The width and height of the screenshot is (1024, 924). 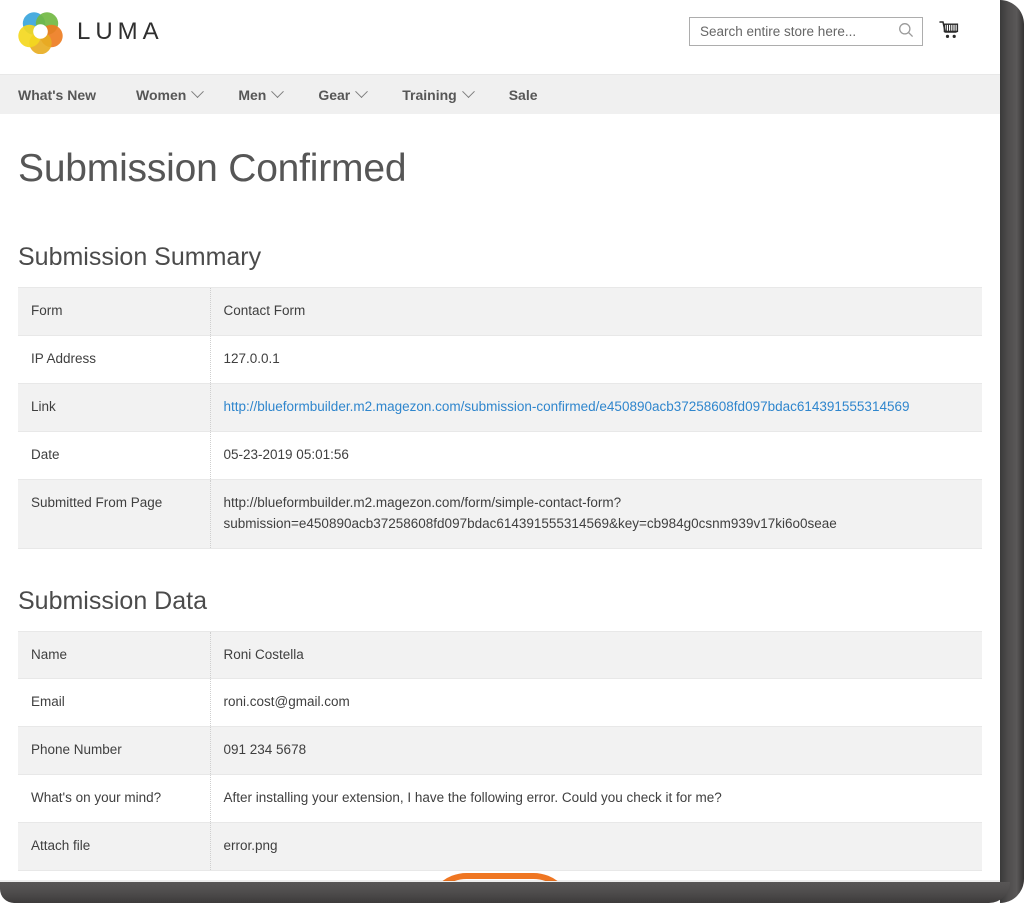 I want to click on luma-flower-logo-icon, so click(x=40, y=31).